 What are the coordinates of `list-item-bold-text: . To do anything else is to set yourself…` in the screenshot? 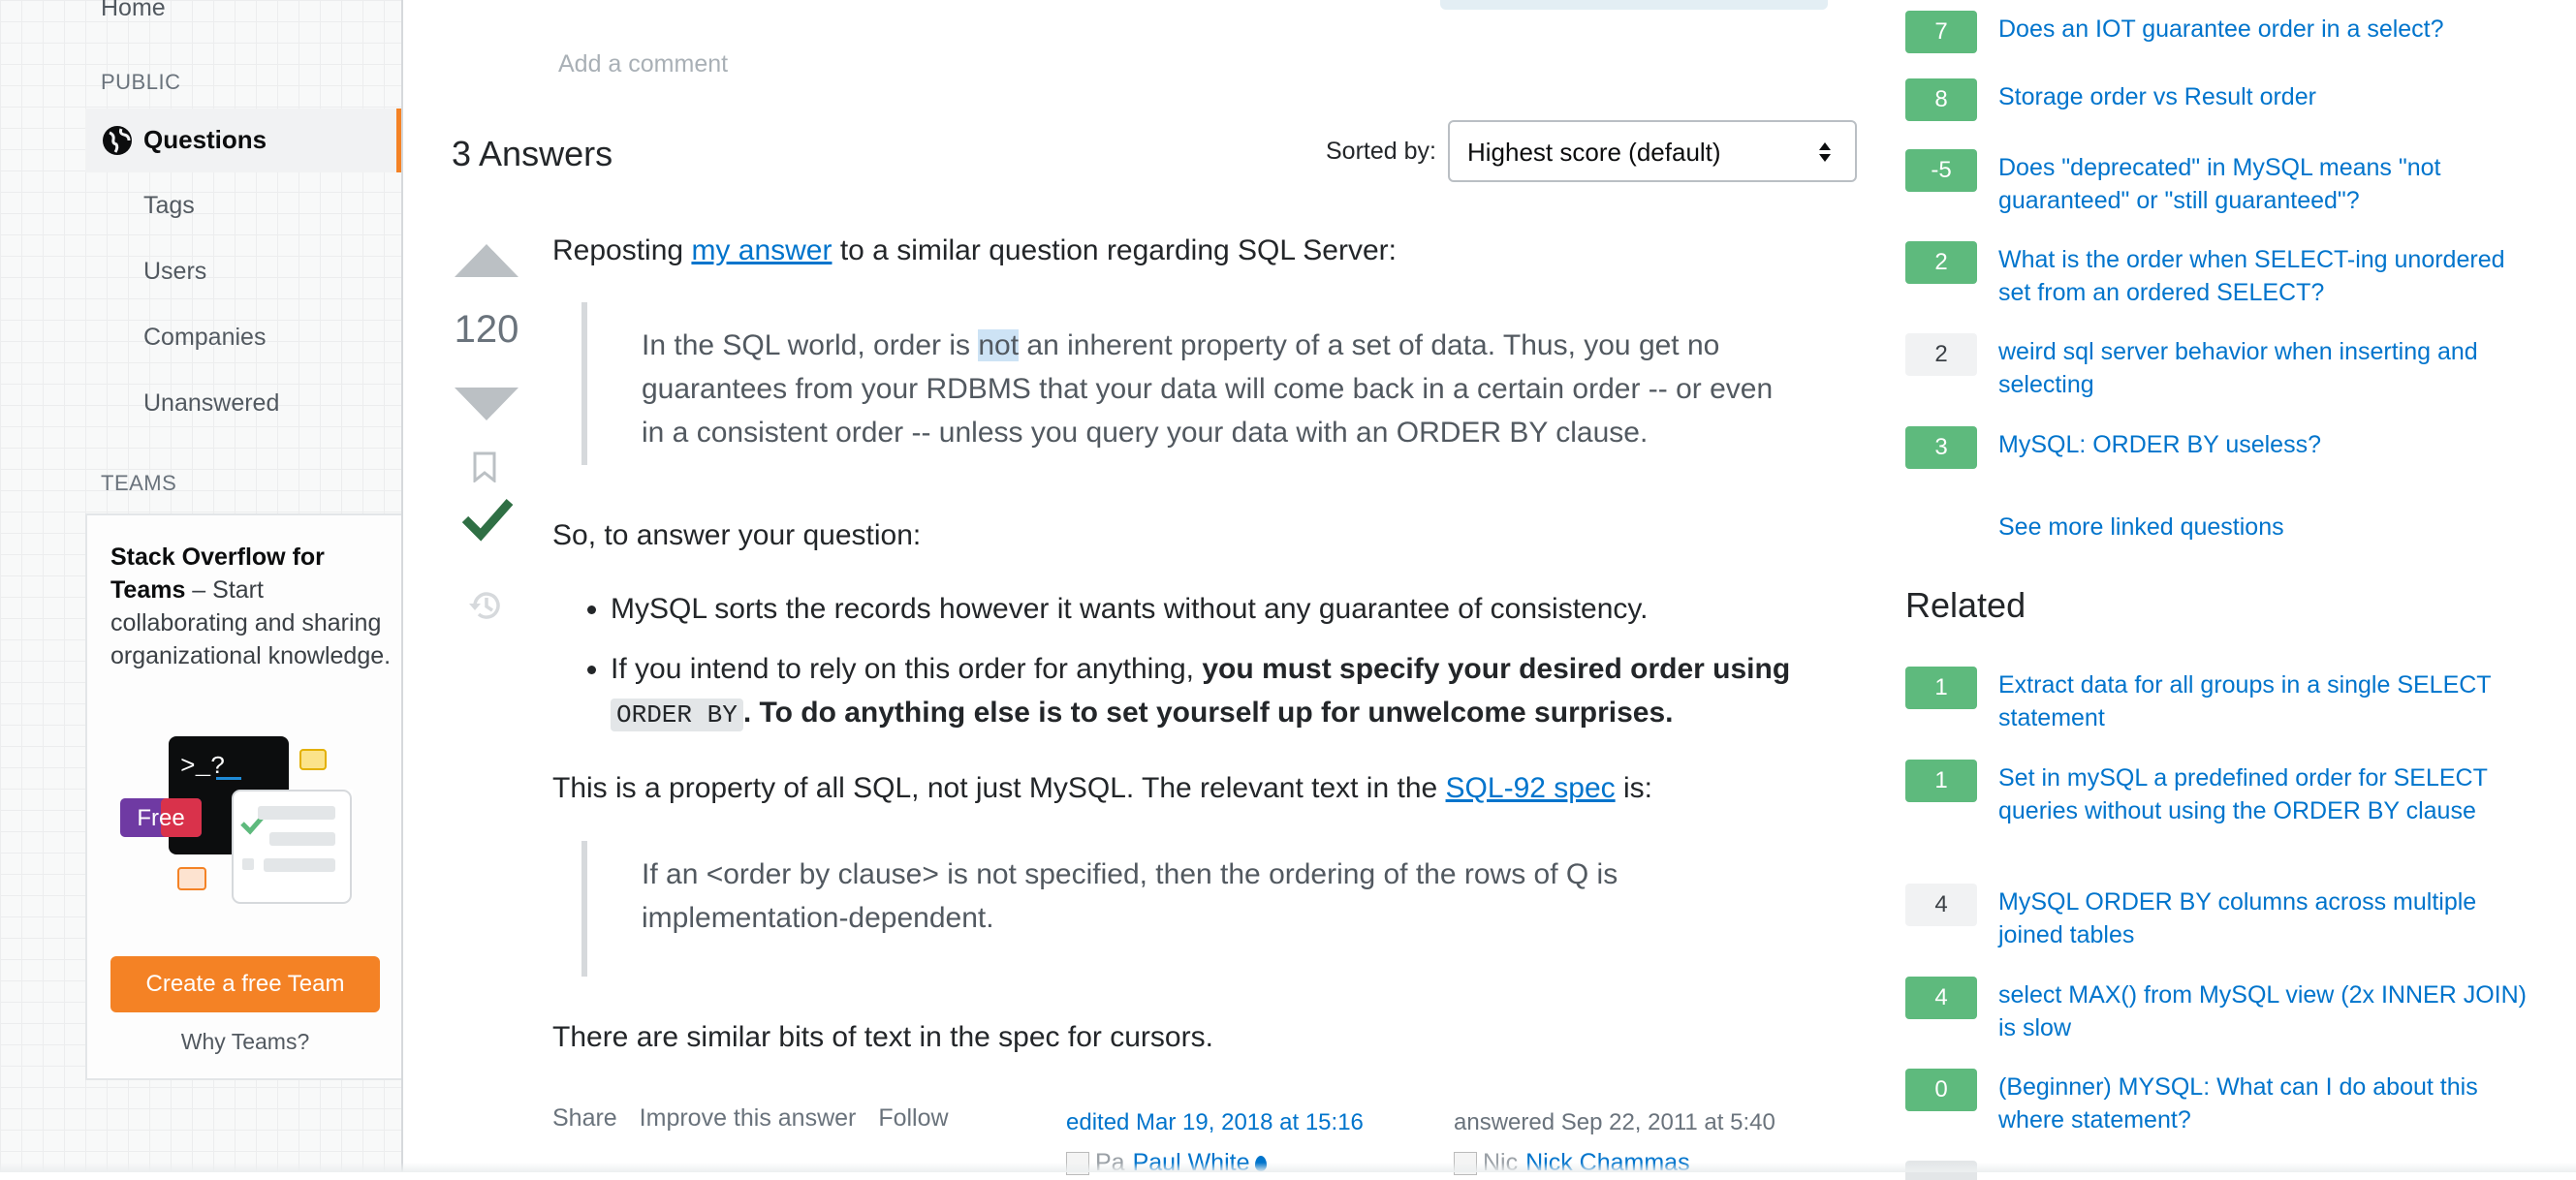 It's located at (1208, 713).